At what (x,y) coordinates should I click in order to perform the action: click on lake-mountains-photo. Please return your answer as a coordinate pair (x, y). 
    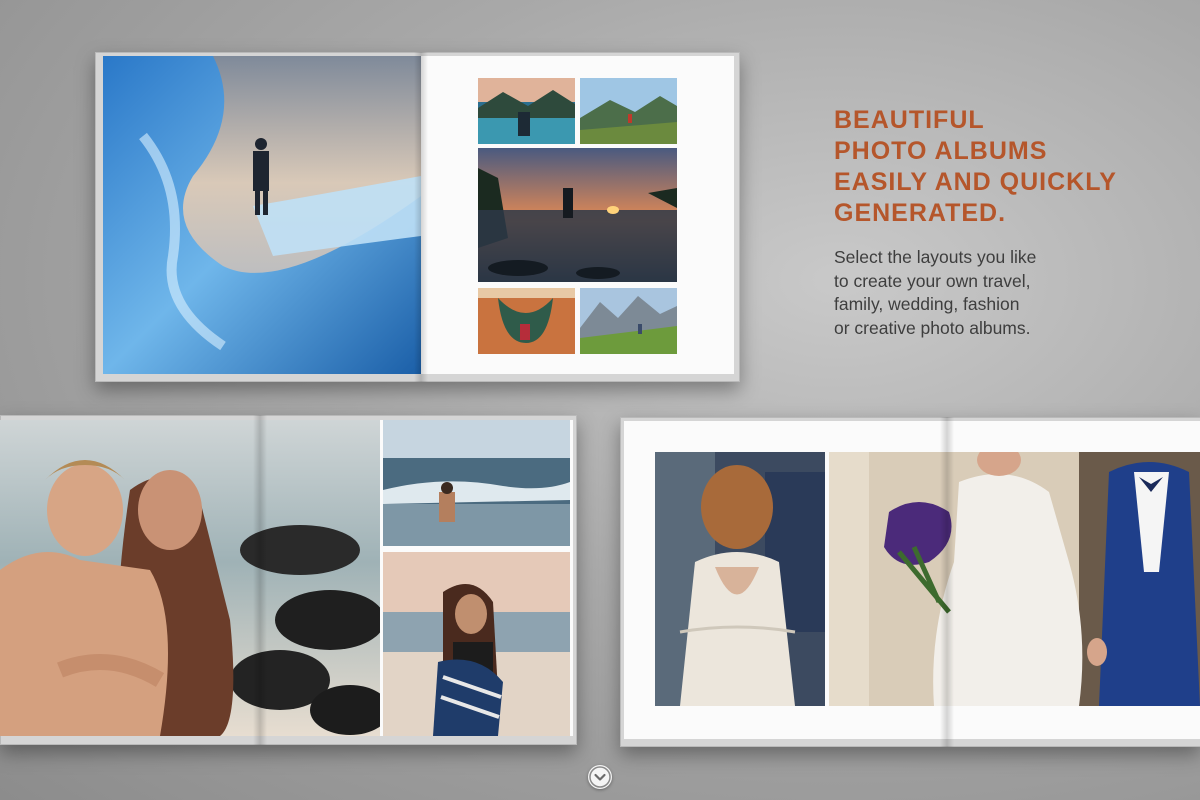
    Looking at the image, I should click on (526, 111).